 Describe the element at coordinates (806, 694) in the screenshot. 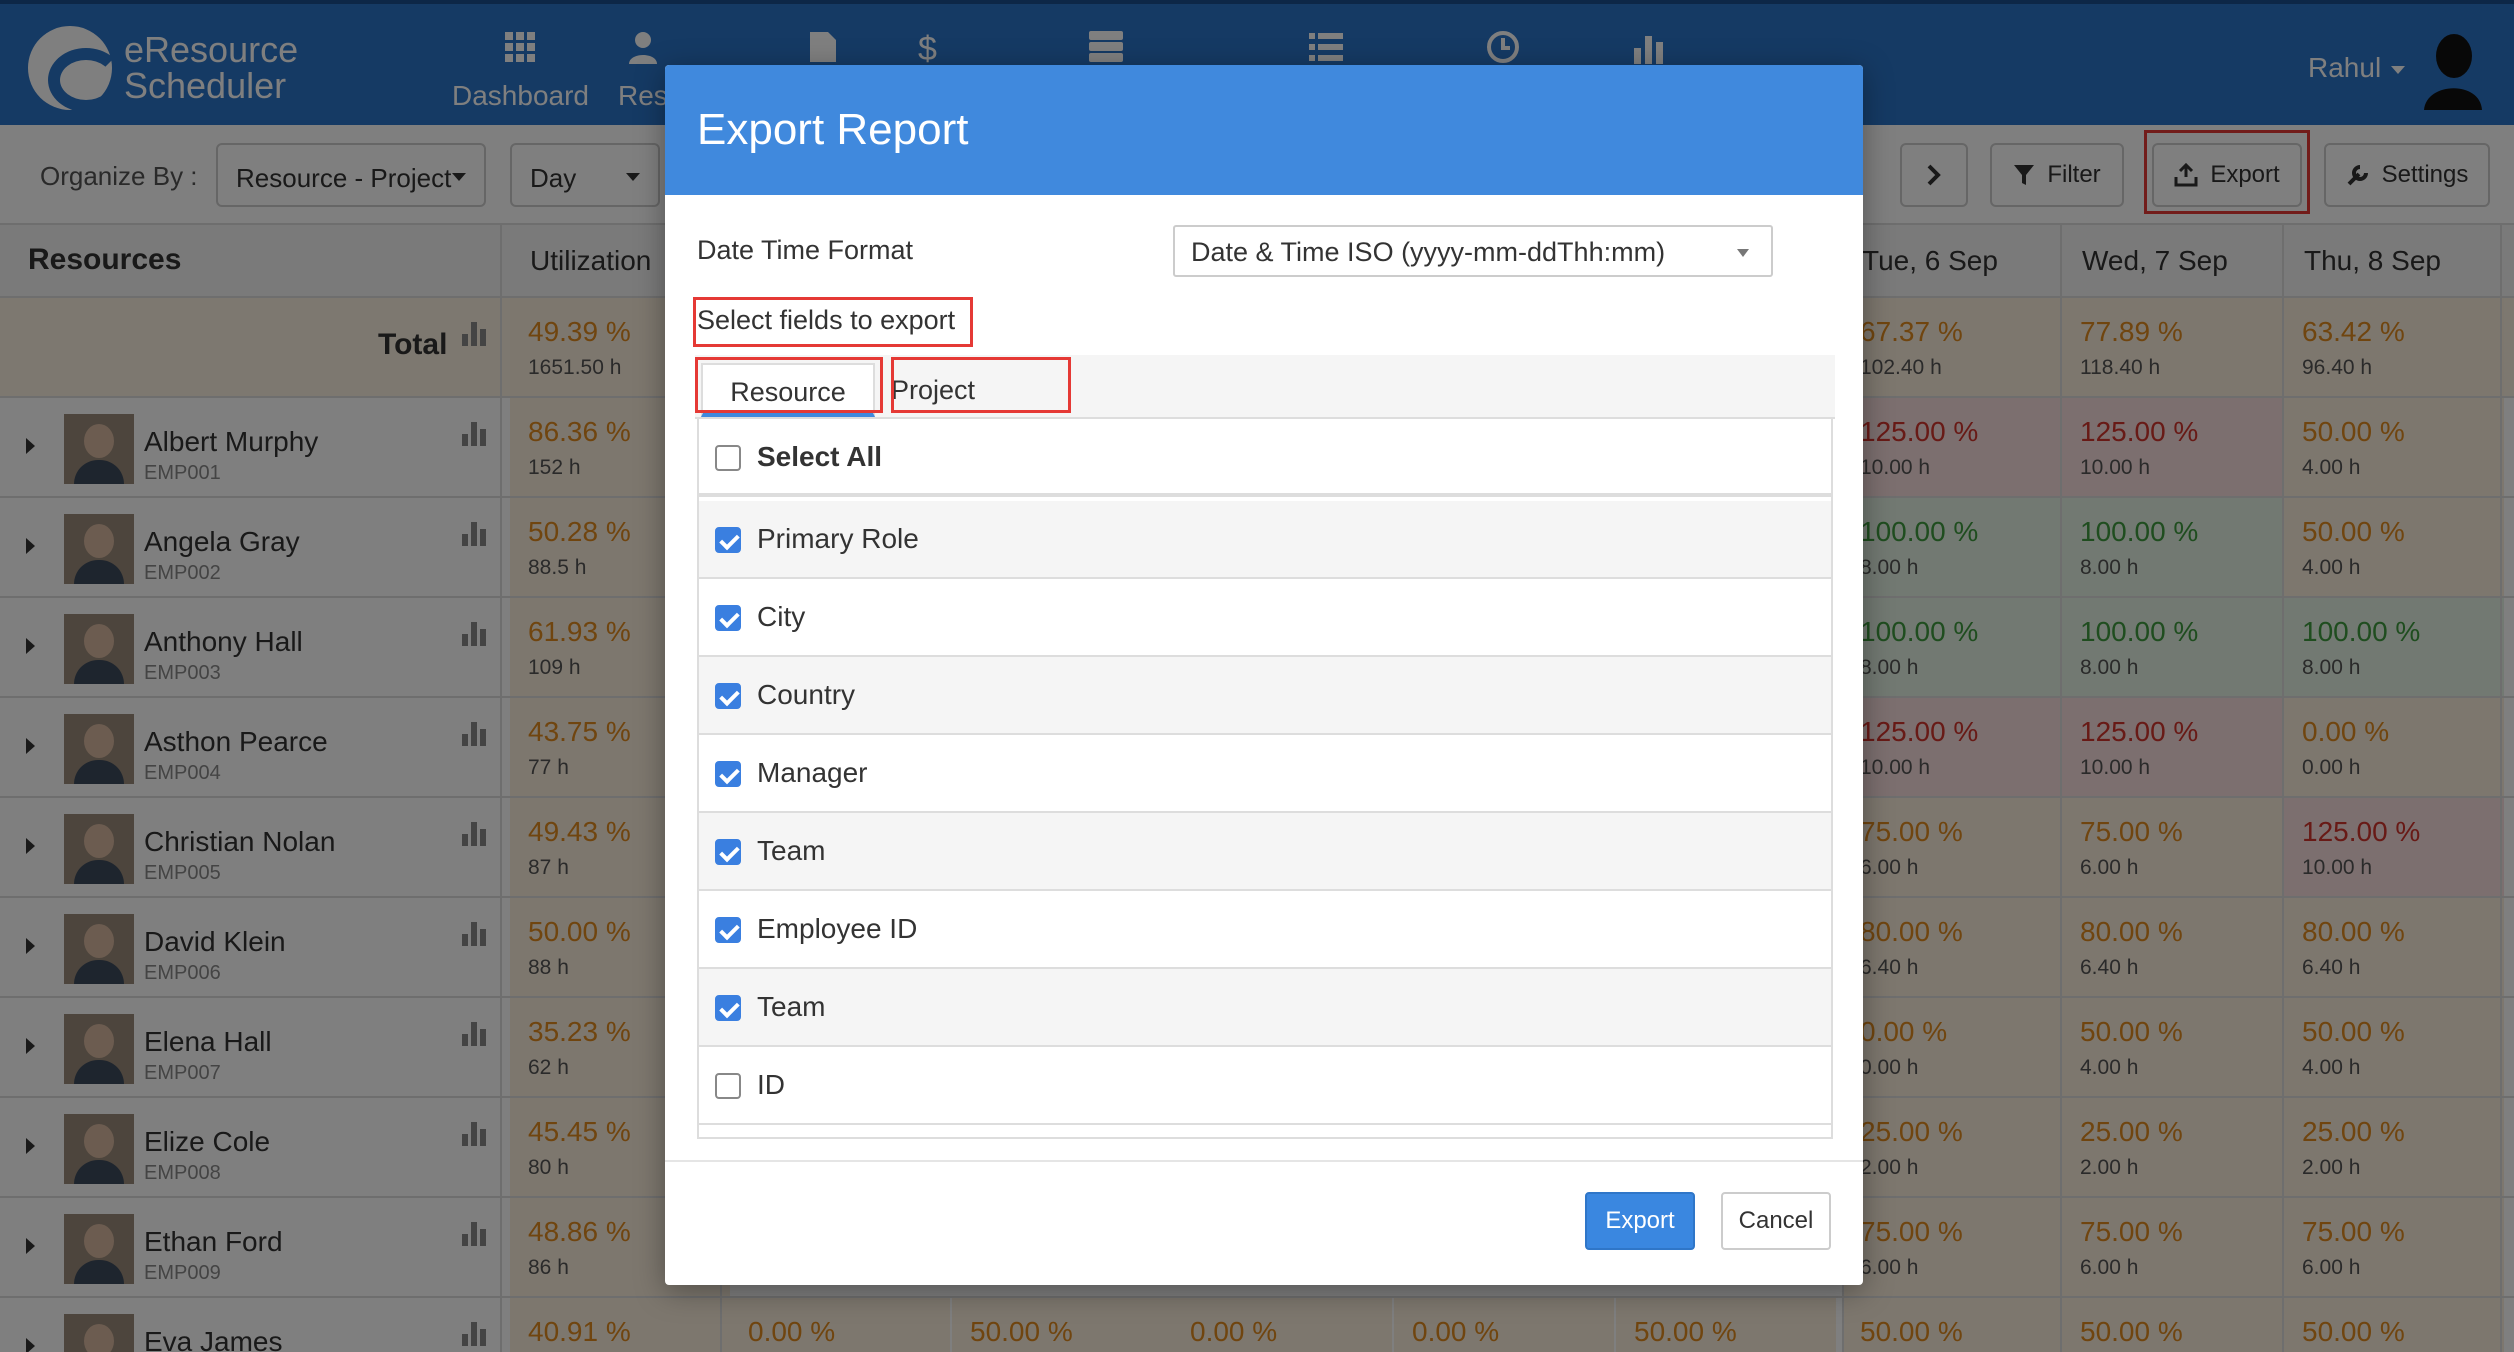

I see `field-label: Country` at that location.